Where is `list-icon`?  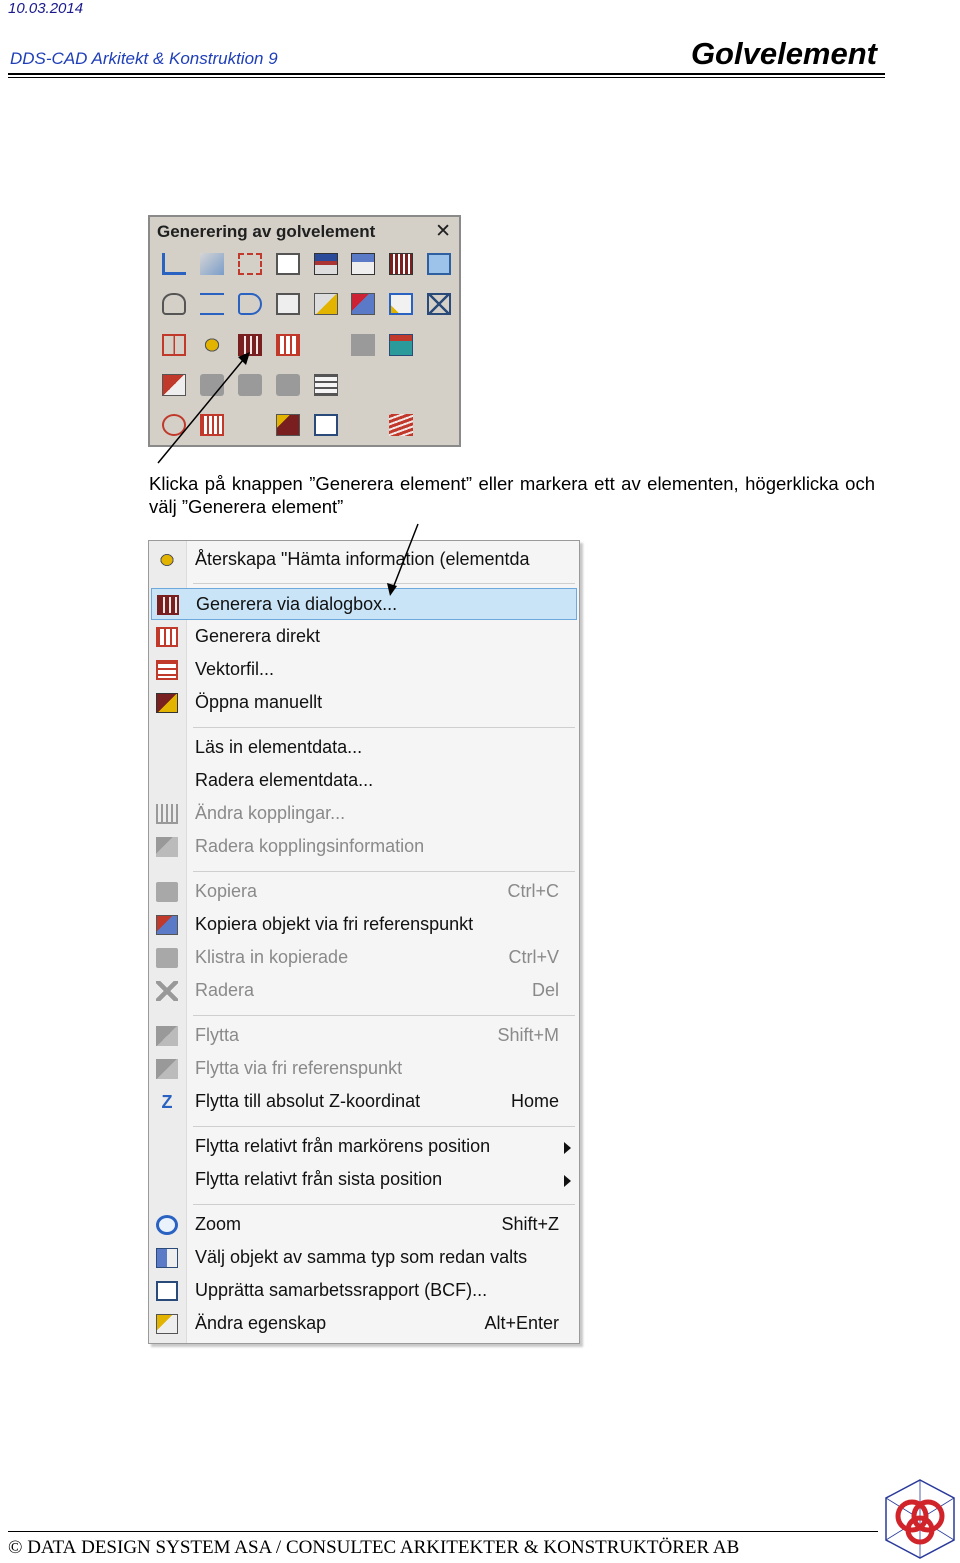 list-icon is located at coordinates (326, 385).